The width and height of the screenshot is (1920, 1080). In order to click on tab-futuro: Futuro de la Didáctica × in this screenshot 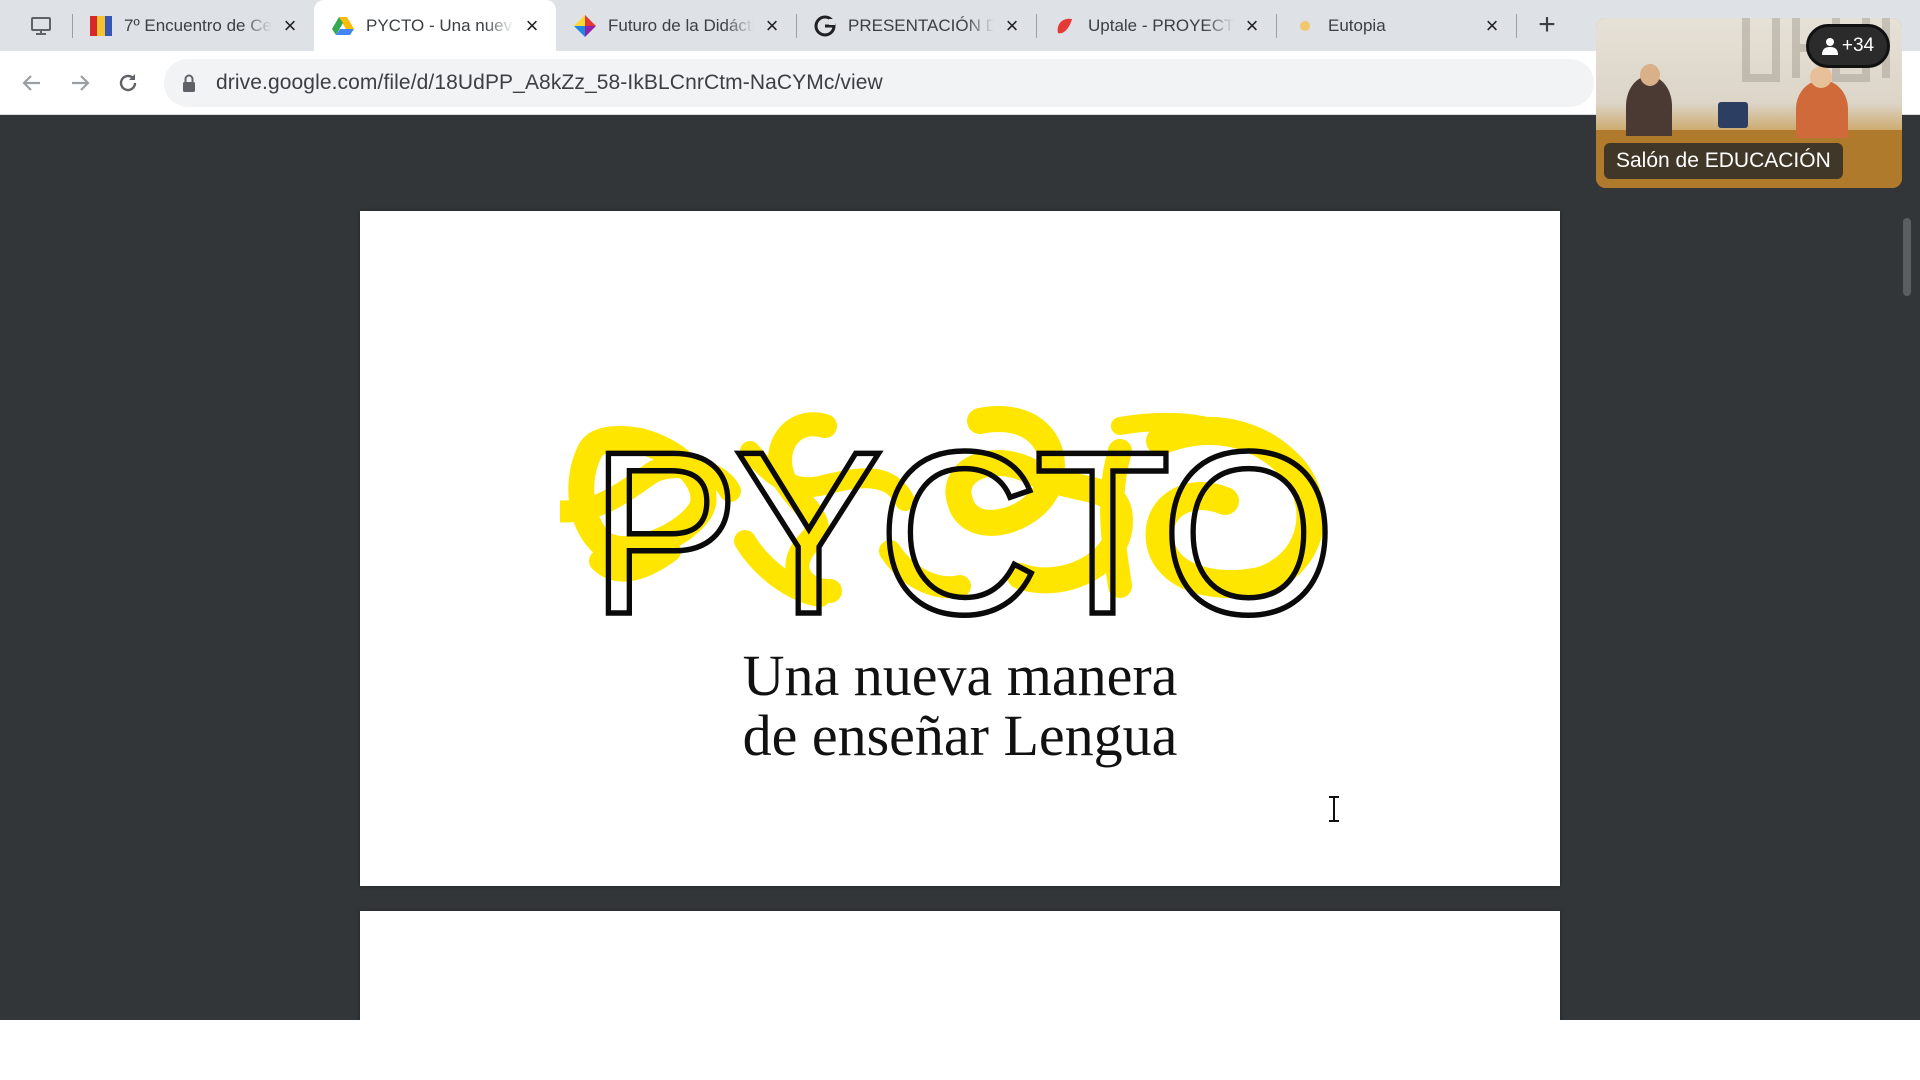, I will do `click(676, 25)`.